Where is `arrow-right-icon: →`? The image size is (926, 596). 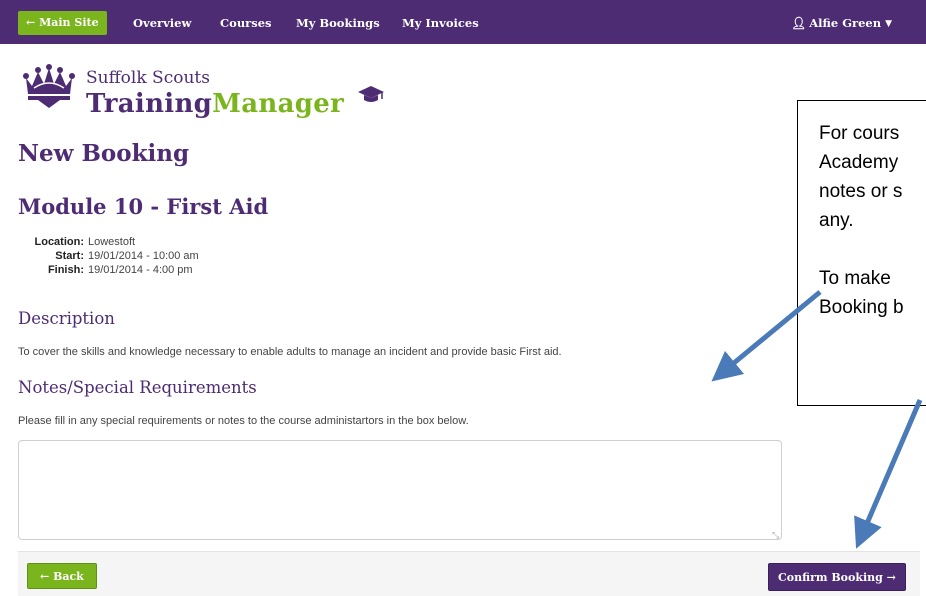
arrow-right-icon: → is located at coordinates (891, 577).